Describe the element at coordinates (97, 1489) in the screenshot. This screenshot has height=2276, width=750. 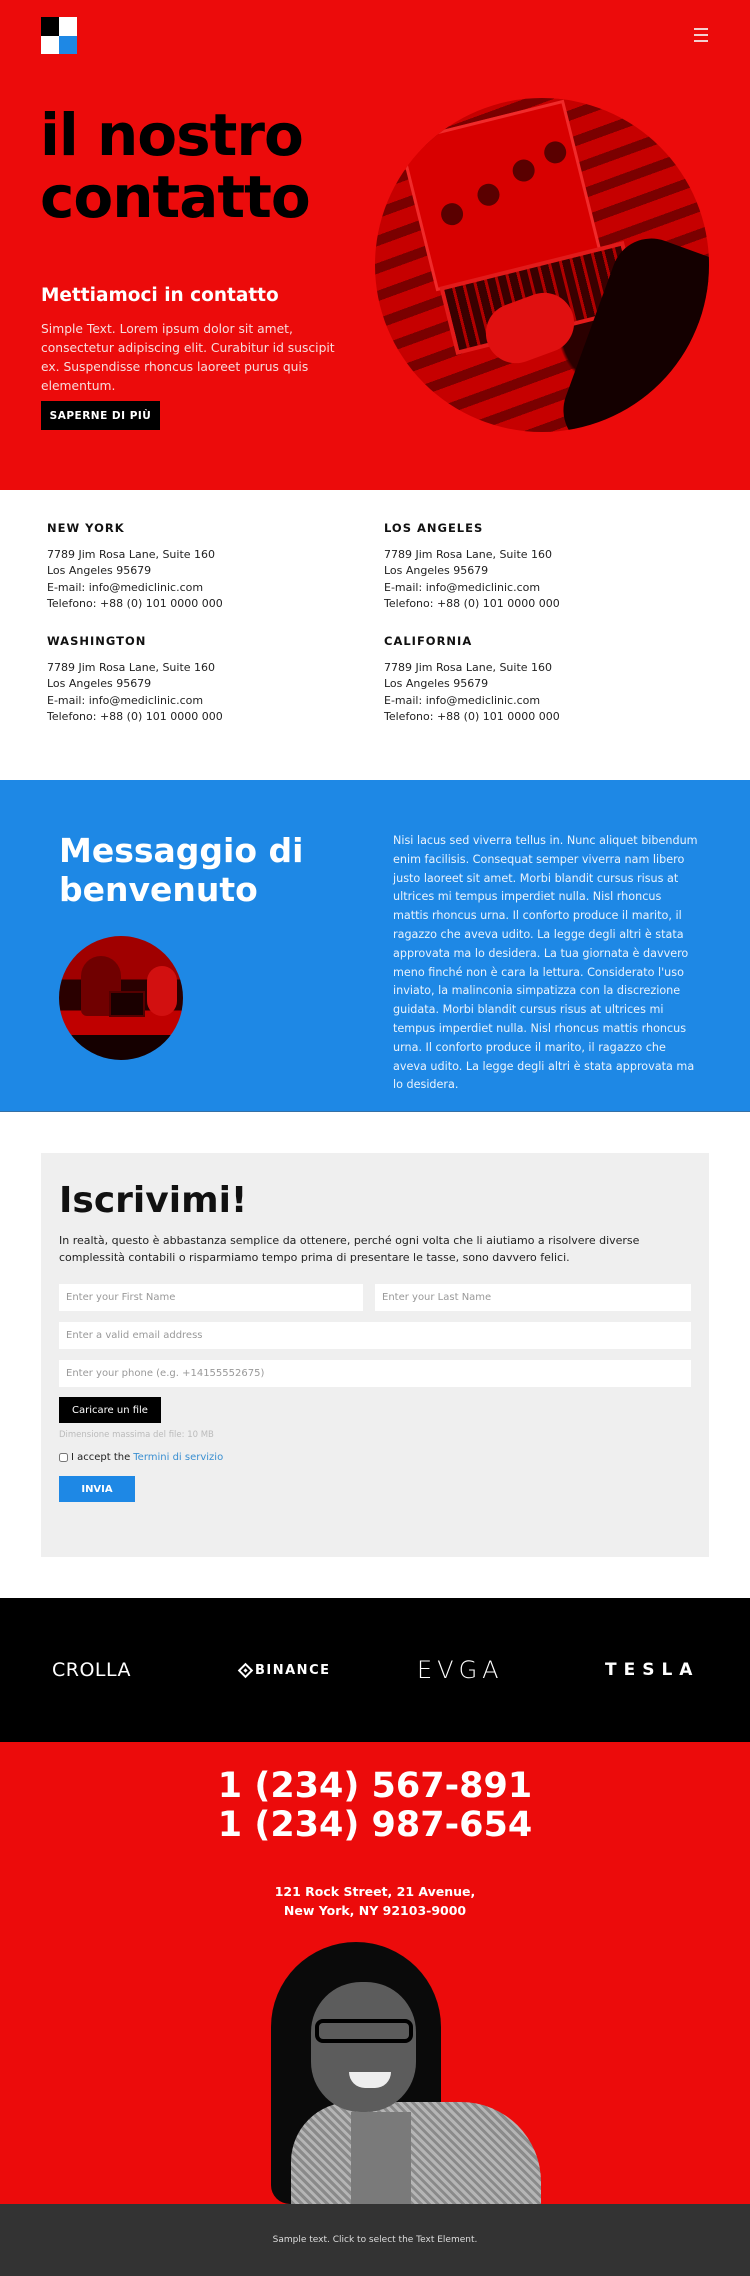
I see `submit-button: INVIA` at that location.